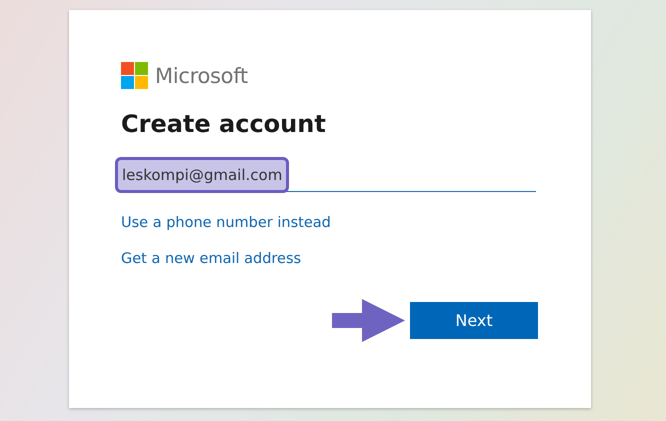 Image resolution: width=666 pixels, height=421 pixels. Describe the element at coordinates (201, 76) in the screenshot. I see `logo-text: Microsoft` at that location.